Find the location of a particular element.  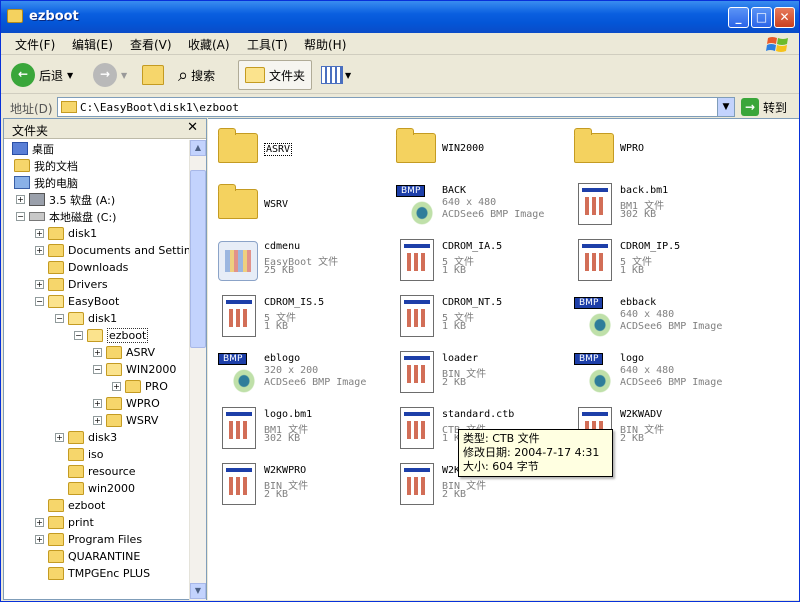

tree-item-program-files: + Program Files is located at coordinates (88, 539).